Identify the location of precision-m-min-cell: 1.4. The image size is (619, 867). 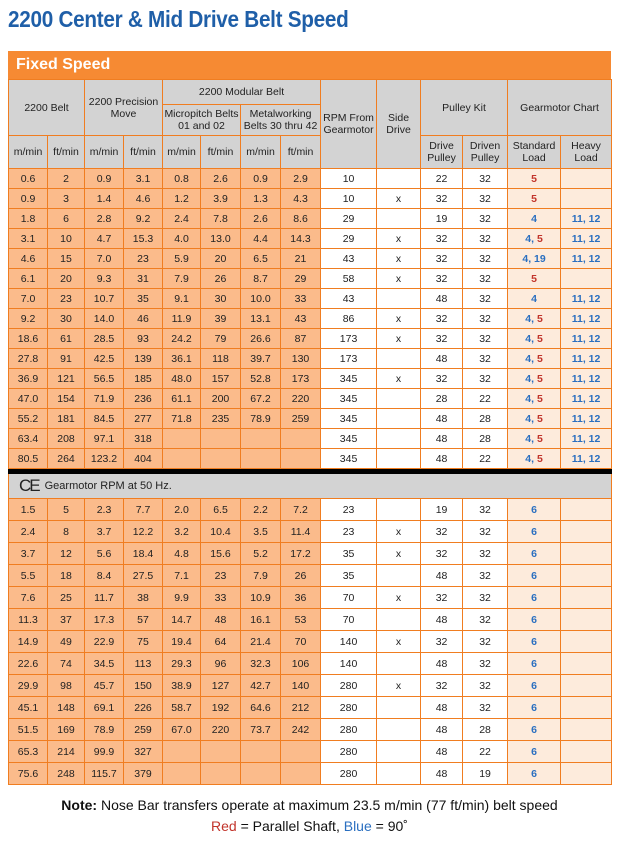
(104, 198).